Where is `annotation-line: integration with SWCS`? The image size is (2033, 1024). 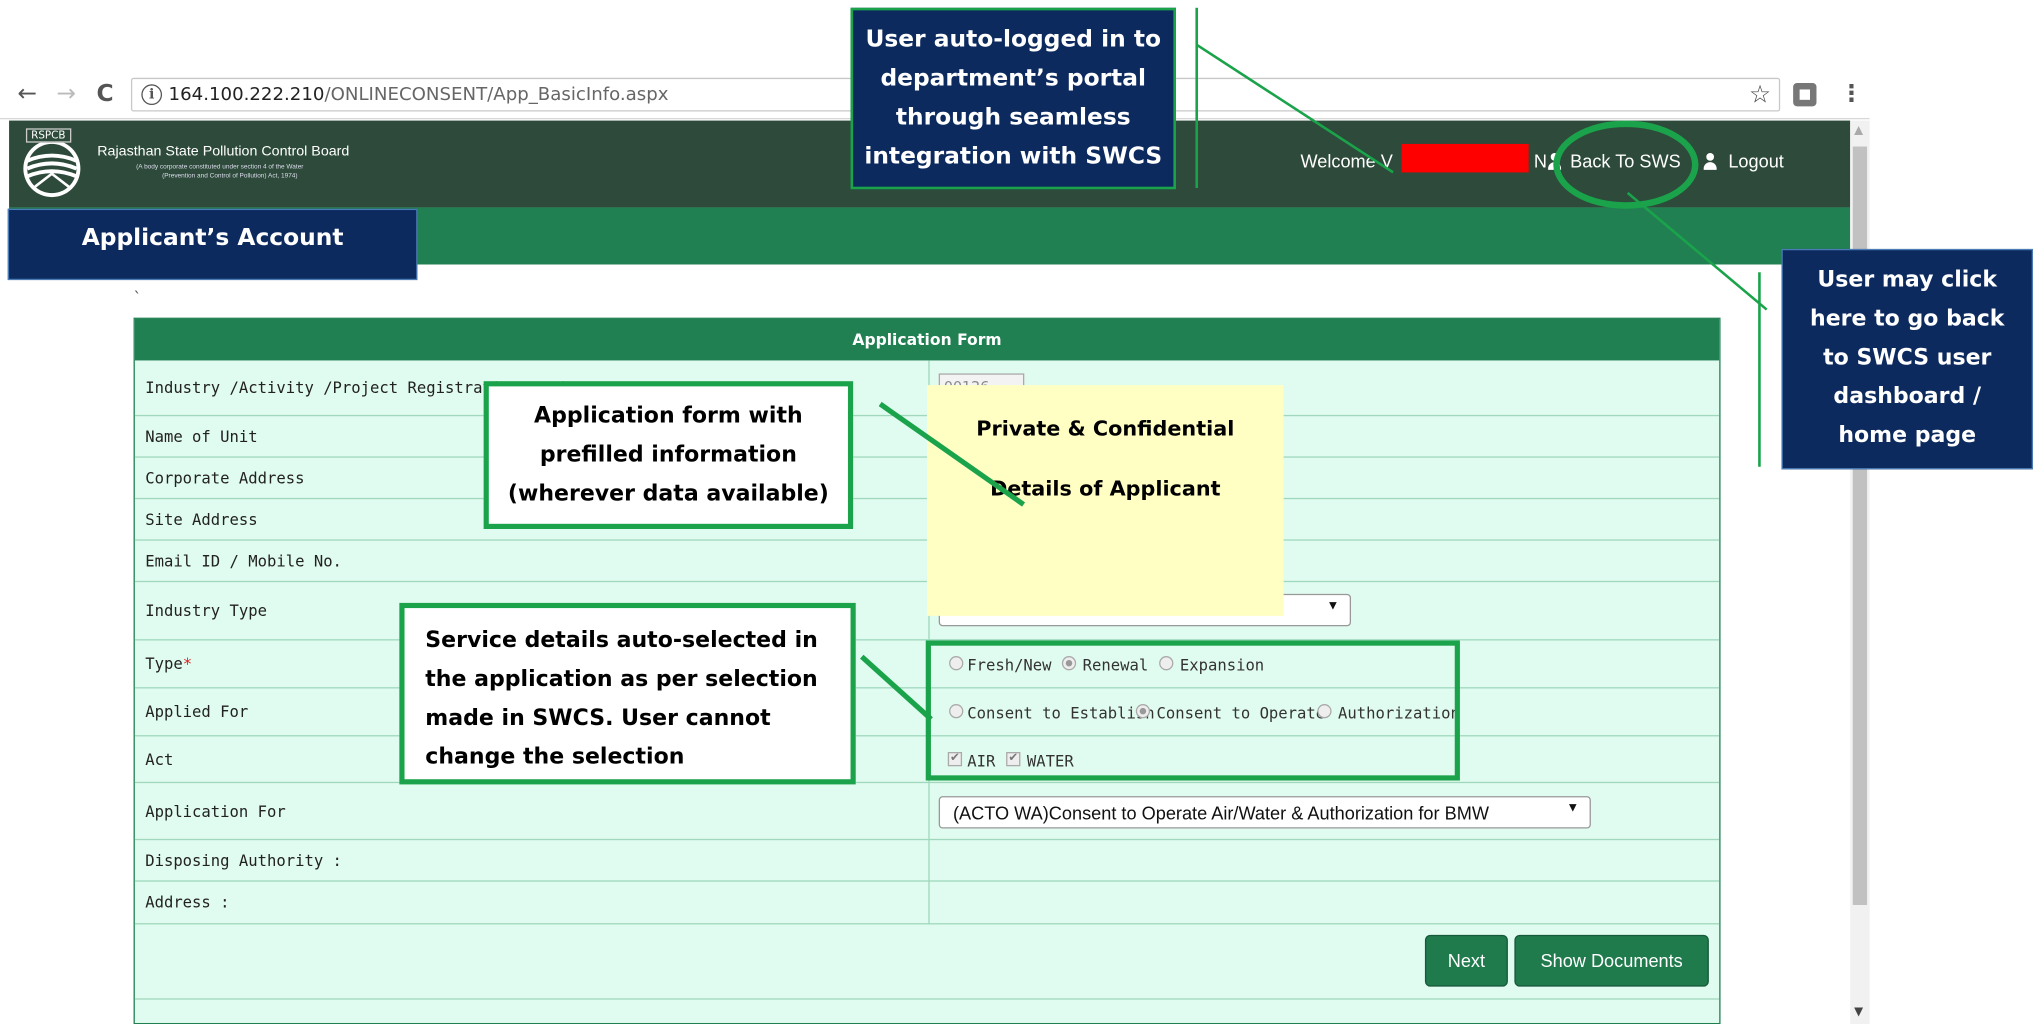 annotation-line: integration with SWCS is located at coordinates (1013, 156).